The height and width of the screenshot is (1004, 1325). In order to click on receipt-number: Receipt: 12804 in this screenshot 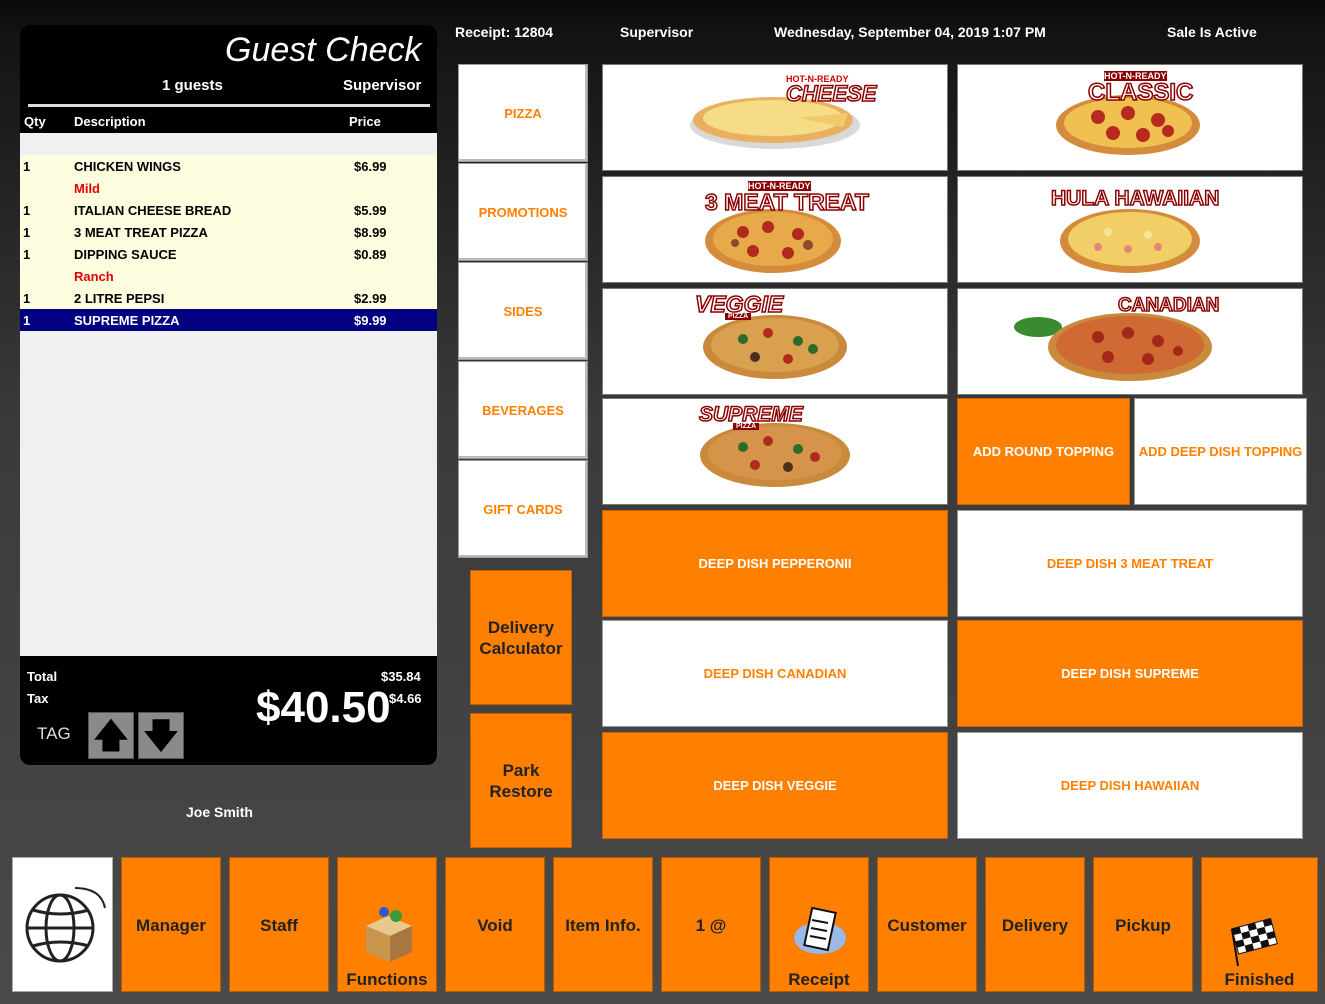, I will do `click(504, 32)`.